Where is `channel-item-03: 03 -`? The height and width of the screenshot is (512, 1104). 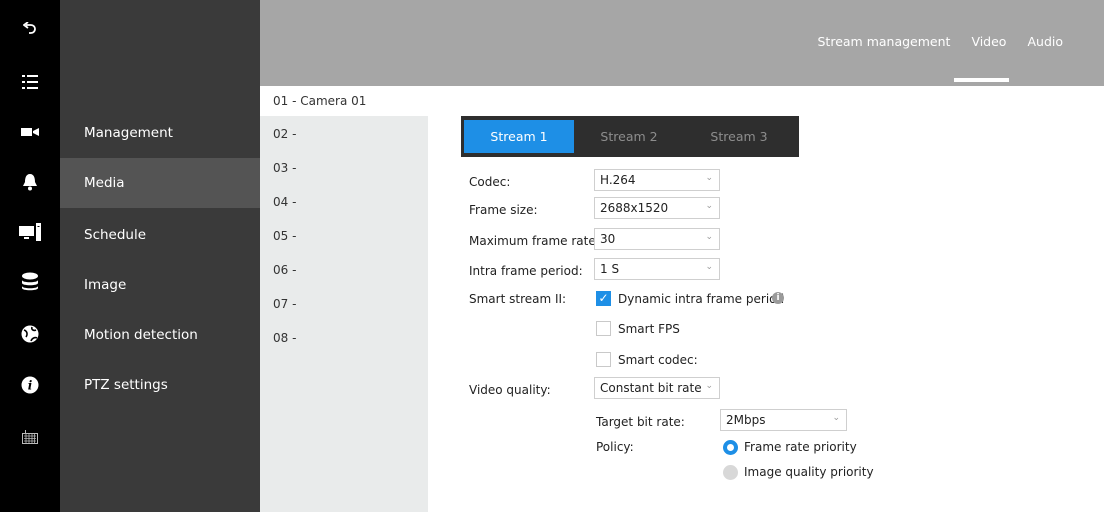
channel-item-03: 03 - is located at coordinates (284, 168).